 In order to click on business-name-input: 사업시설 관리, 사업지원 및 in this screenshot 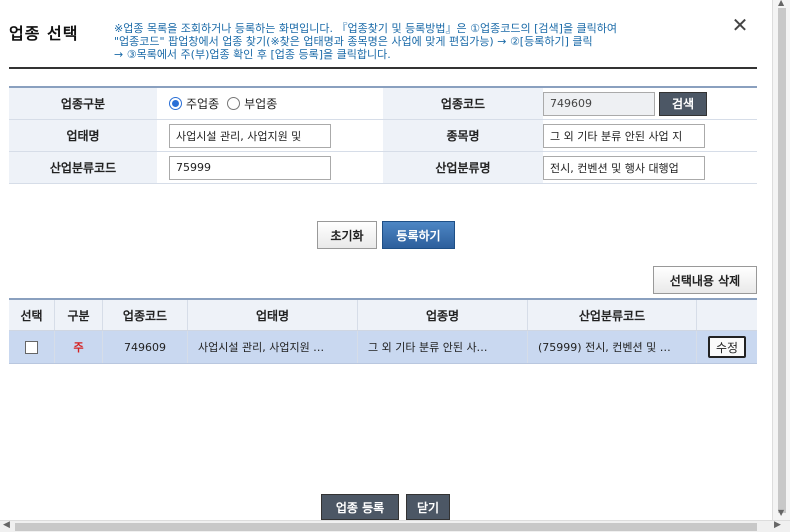, I will do `click(250, 135)`.